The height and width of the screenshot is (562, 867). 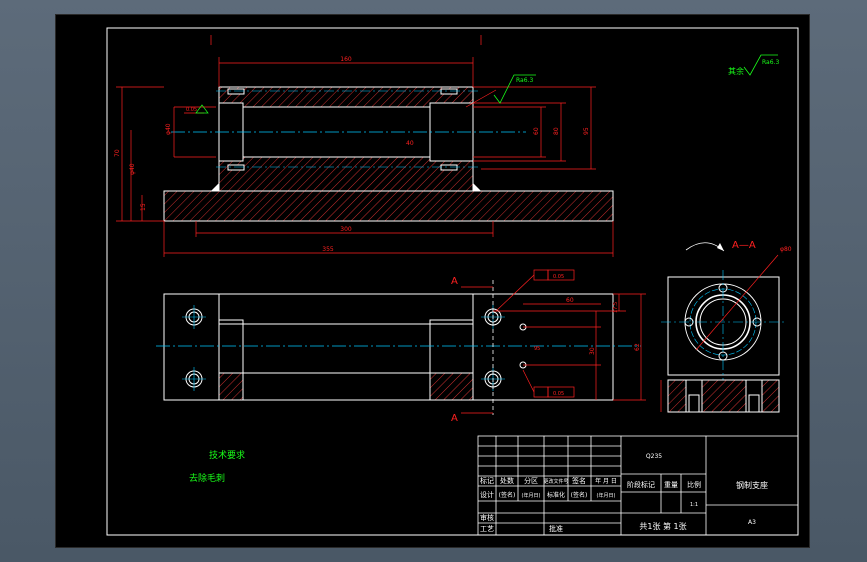 I want to click on tb-drawing-no: A3, so click(x=752, y=522).